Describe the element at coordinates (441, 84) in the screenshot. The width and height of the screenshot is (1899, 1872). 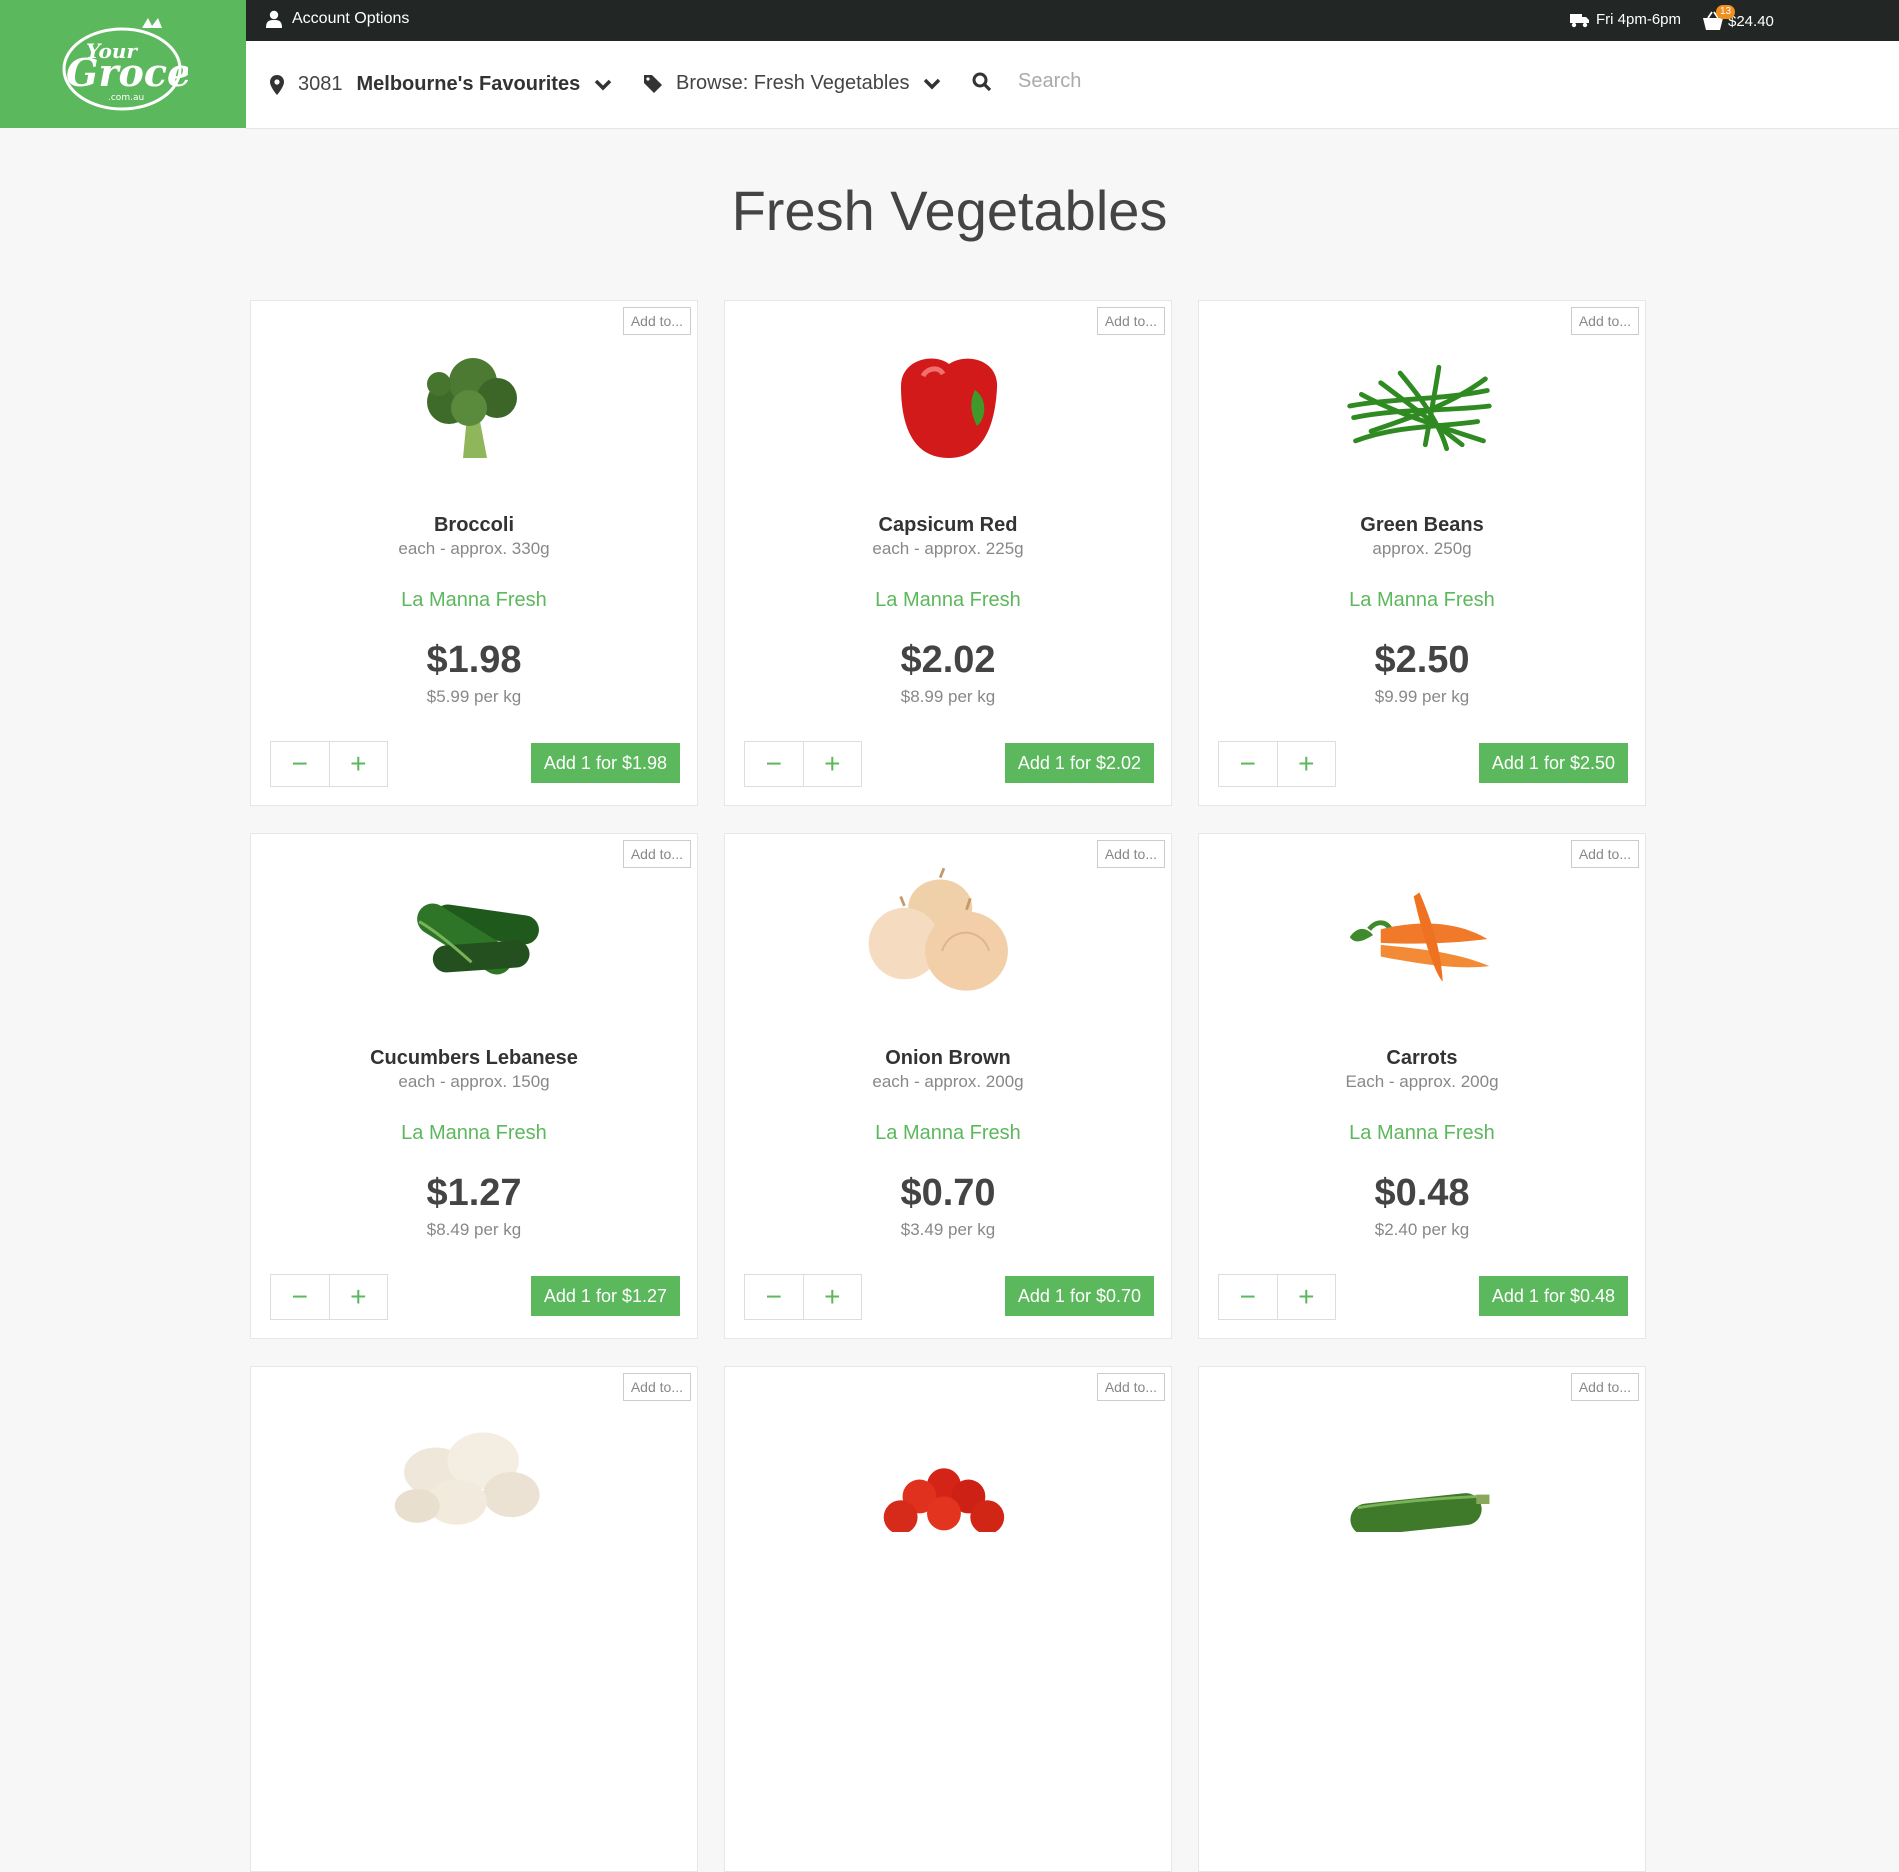
I see `store-selector: 3081 Melbourne's Favourites` at that location.